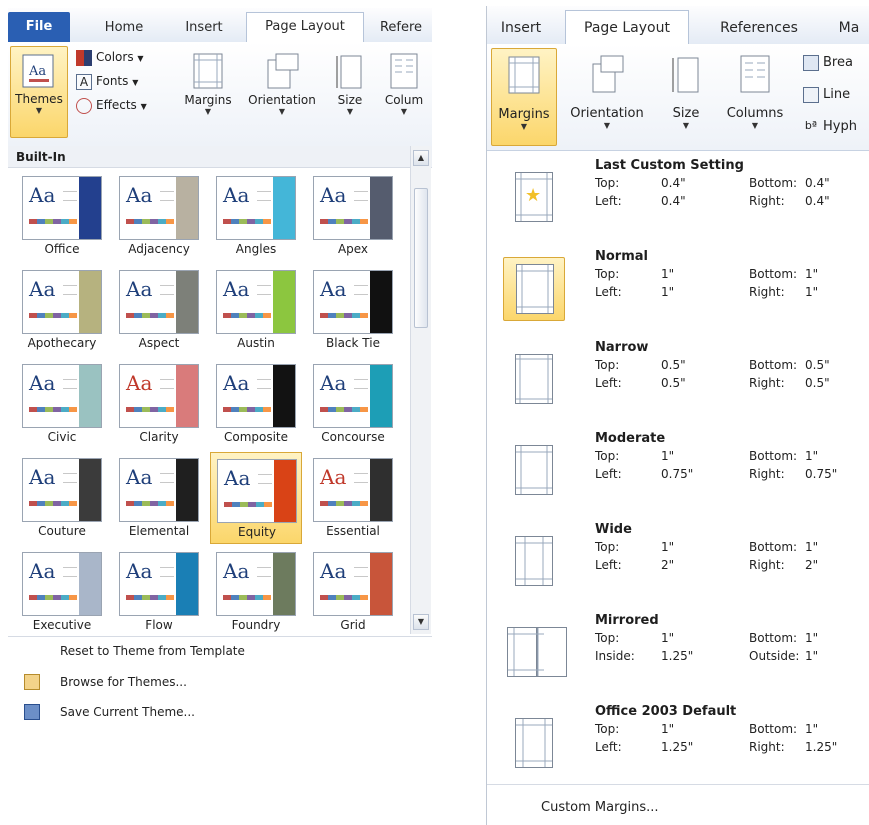 This screenshot has height=825, width=869. What do you see at coordinates (421, 258) in the screenshot?
I see `scroll-thumb` at bounding box center [421, 258].